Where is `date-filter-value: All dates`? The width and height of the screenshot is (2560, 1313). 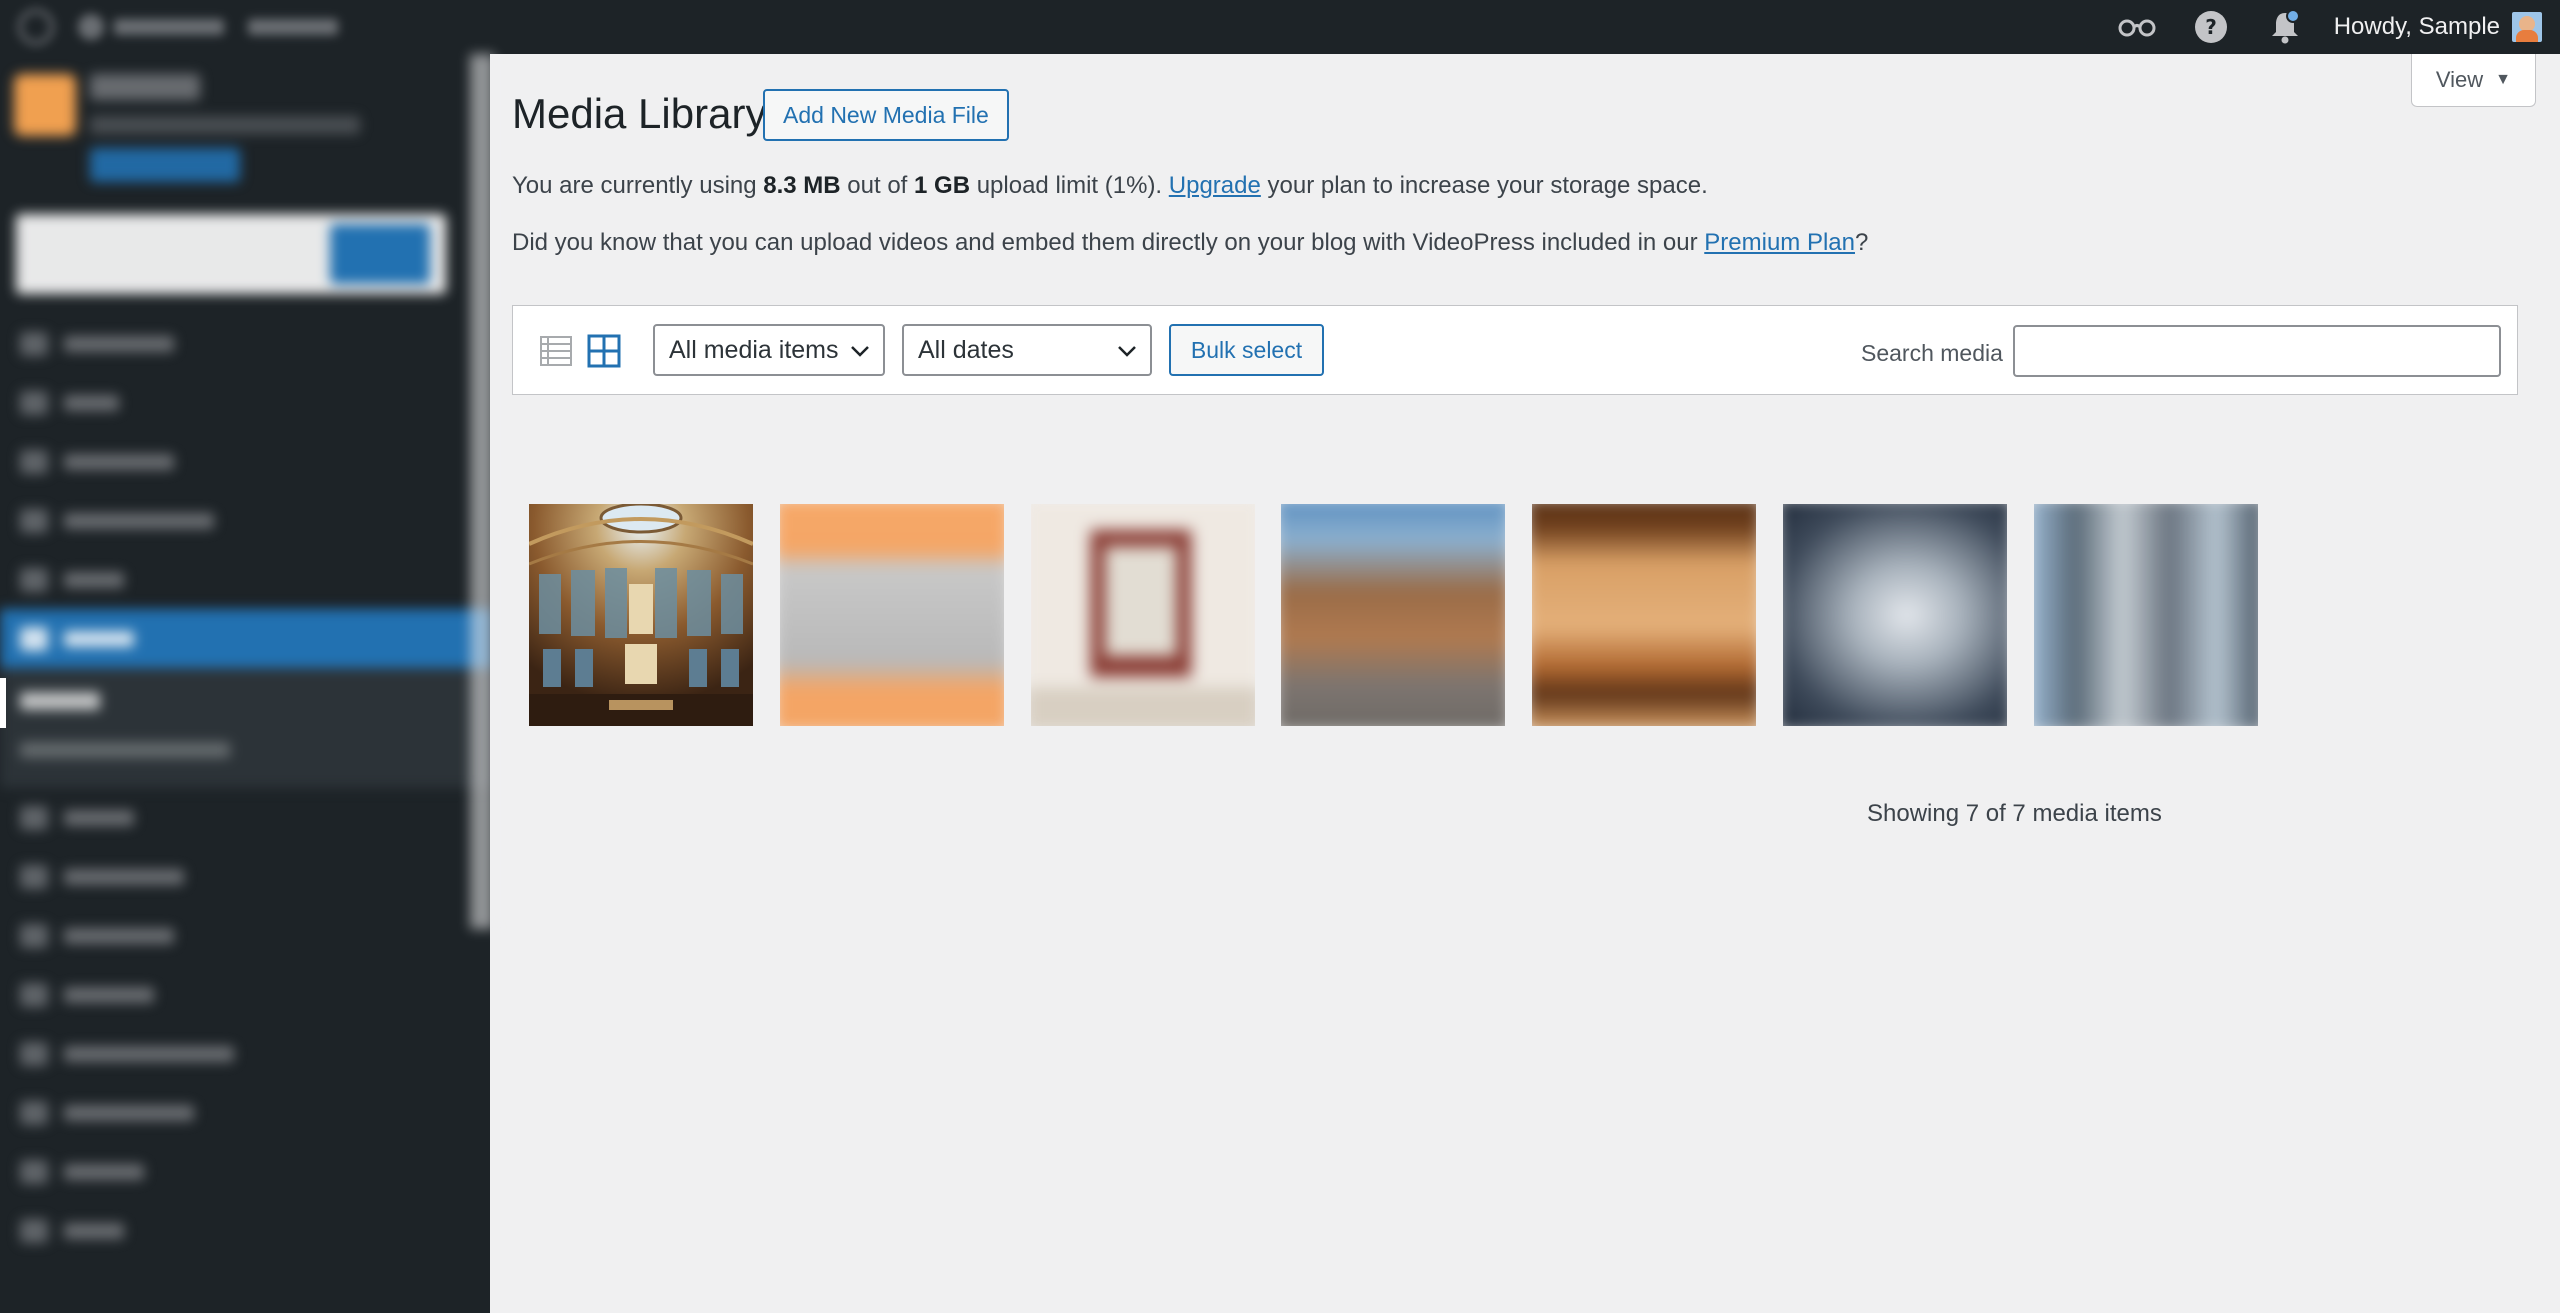
date-filter-value: All dates is located at coordinates (966, 349).